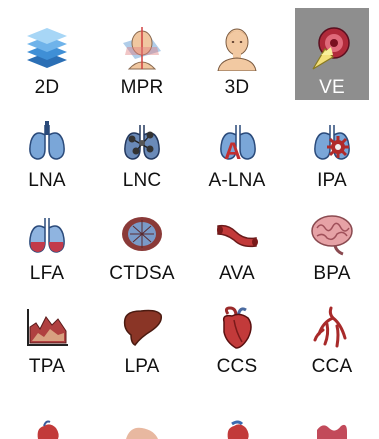 This screenshot has width=379, height=439. What do you see at coordinates (142, 273) in the screenshot?
I see `tool-ctdsa-label: CTDSA` at bounding box center [142, 273].